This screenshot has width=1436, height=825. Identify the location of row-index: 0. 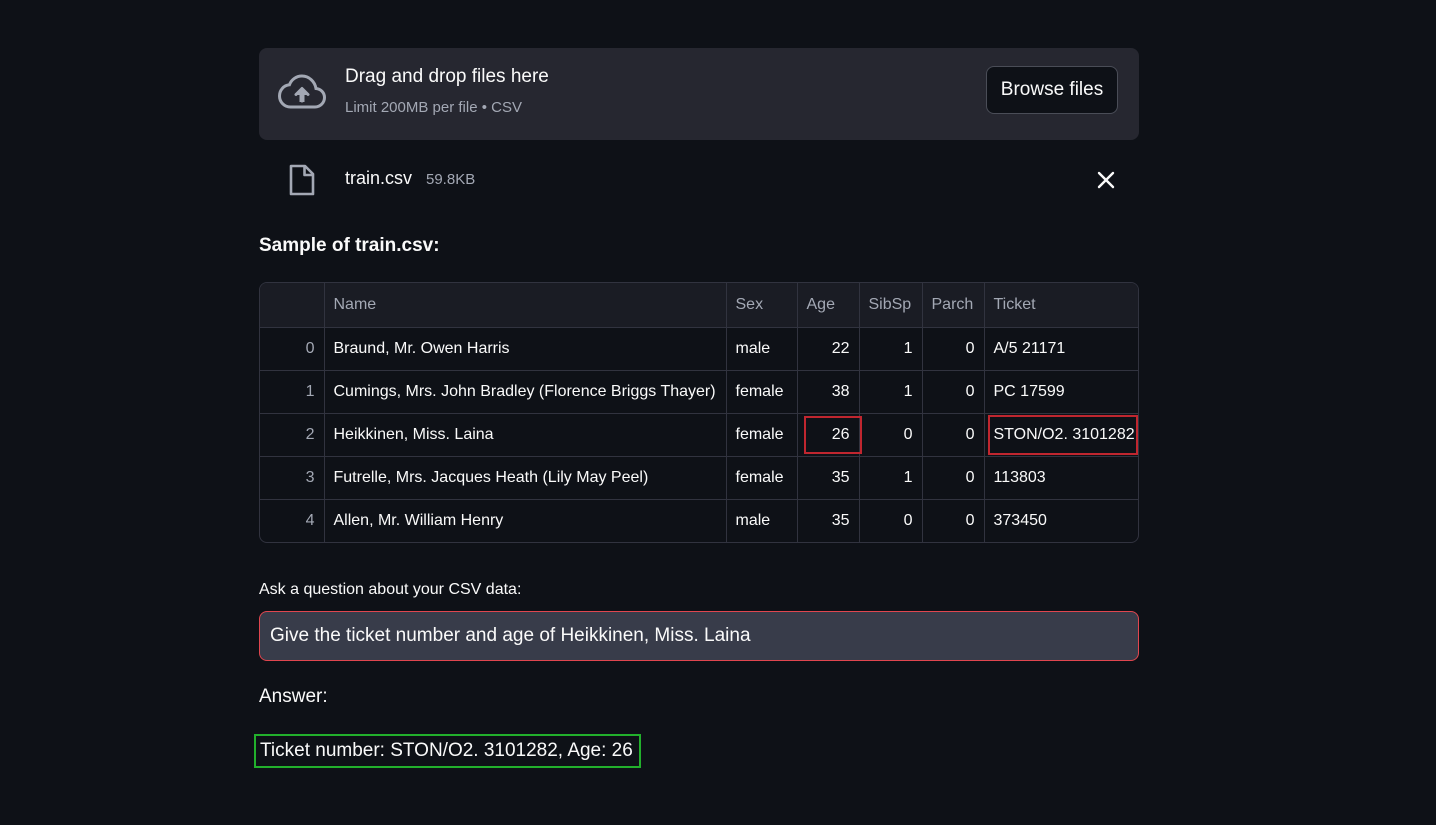
(292, 349).